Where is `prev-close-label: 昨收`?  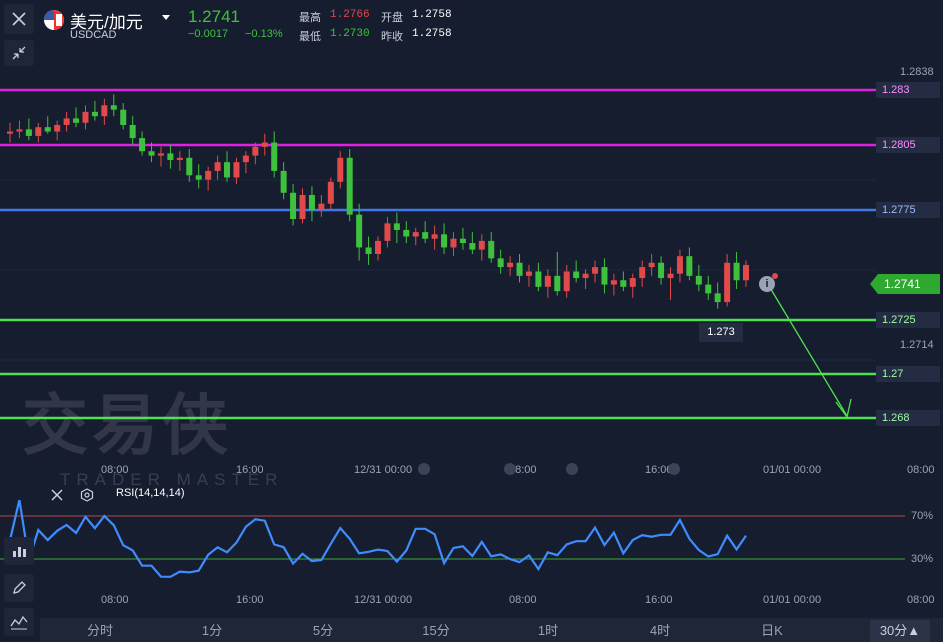
prev-close-label: 昨收 is located at coordinates (392, 37).